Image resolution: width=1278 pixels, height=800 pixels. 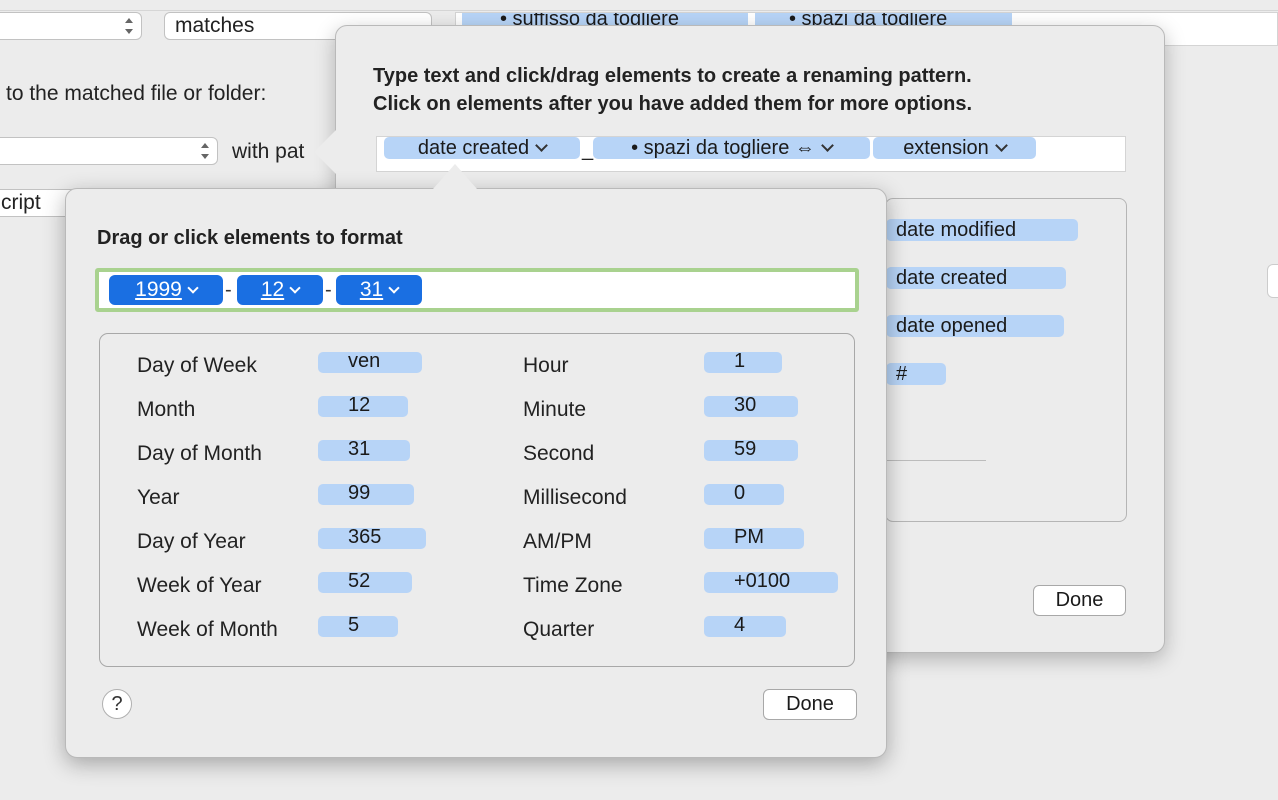 What do you see at coordinates (573, 585) in the screenshot?
I see `element-label: Time Zone` at bounding box center [573, 585].